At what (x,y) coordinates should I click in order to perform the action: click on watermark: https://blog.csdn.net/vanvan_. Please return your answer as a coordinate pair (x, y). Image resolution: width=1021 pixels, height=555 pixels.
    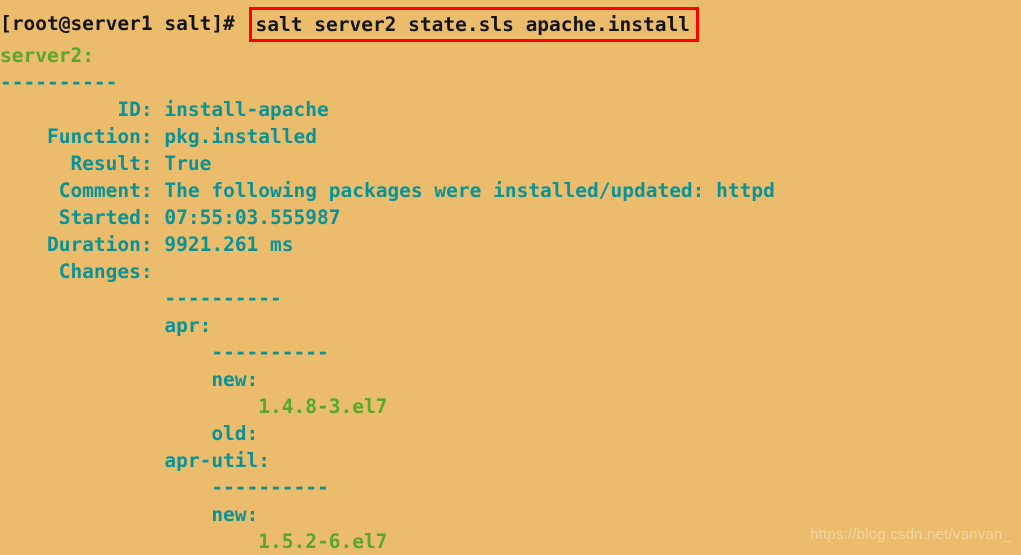
    Looking at the image, I should click on (910, 534).